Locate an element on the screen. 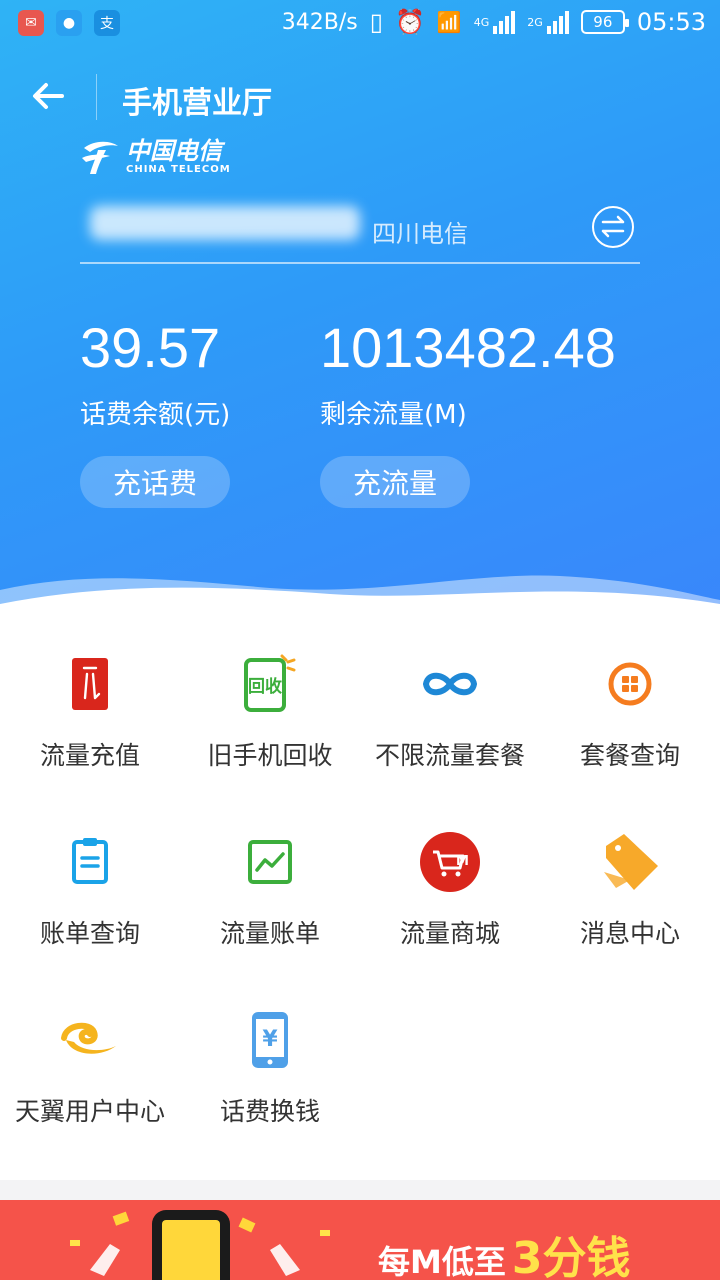 Image resolution: width=720 pixels, height=1280 pixels. service-data-bill: 流量账单 is located at coordinates (270, 875).